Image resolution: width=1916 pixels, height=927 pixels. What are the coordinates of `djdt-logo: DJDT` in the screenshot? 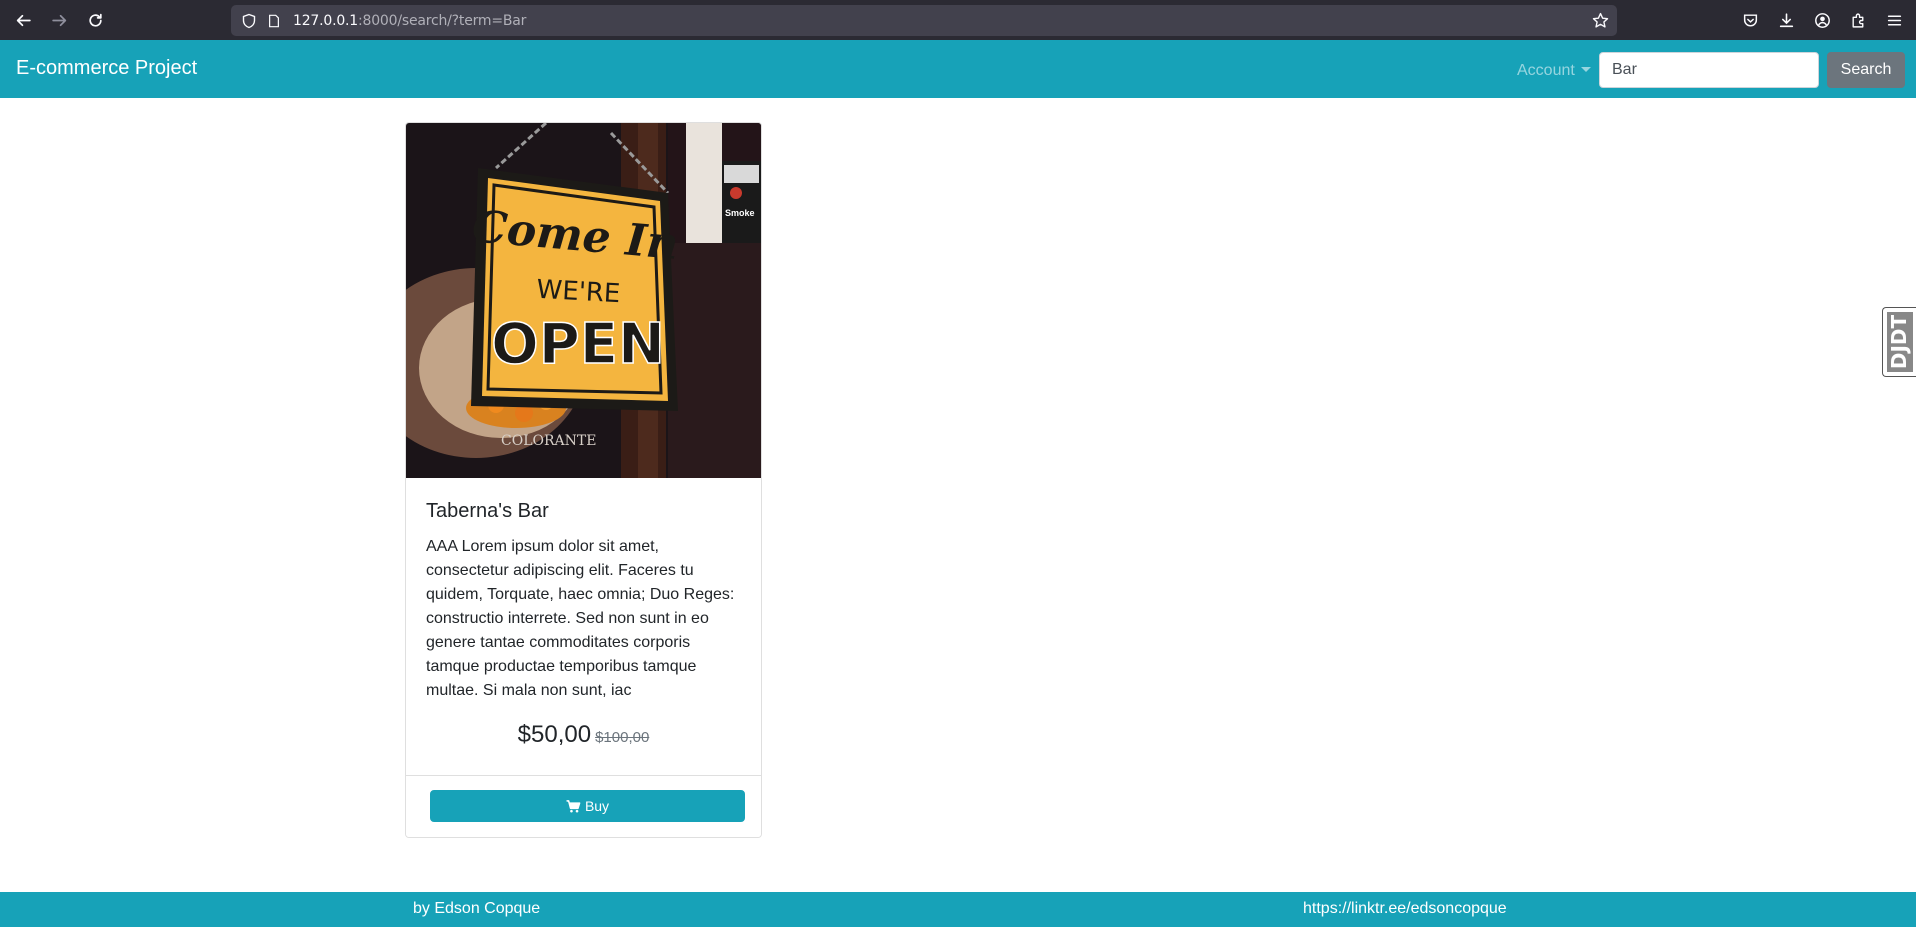 It's located at (1899, 342).